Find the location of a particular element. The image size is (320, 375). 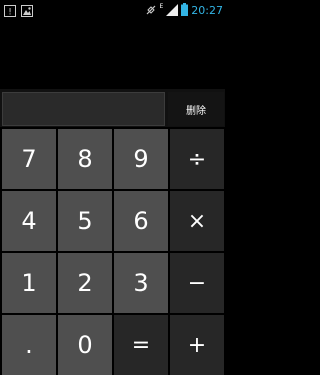

decimal-point-button: . is located at coordinates (29, 345).